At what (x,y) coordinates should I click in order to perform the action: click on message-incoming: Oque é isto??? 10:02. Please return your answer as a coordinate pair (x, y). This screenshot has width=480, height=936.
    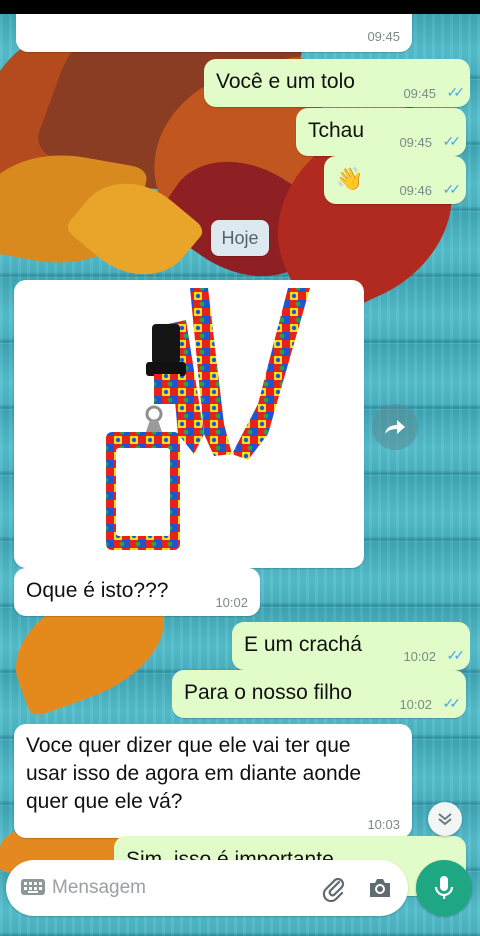
    Looking at the image, I should click on (137, 592).